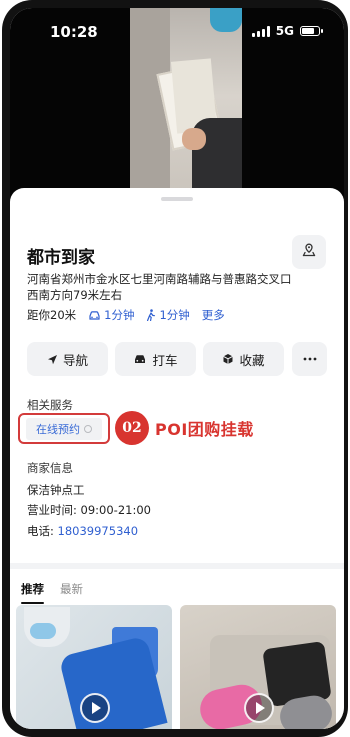  What do you see at coordinates (119, 315) in the screenshot?
I see `drive-time: 1分钟` at bounding box center [119, 315].